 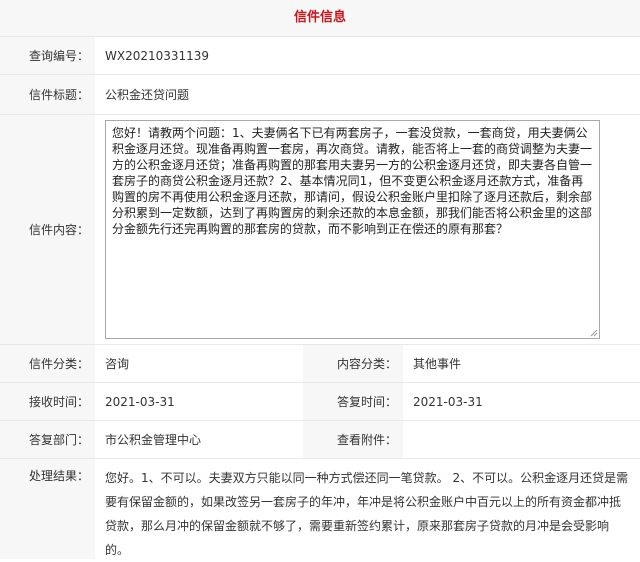 I want to click on reply-time-label: 答复时间：, so click(x=353, y=401).